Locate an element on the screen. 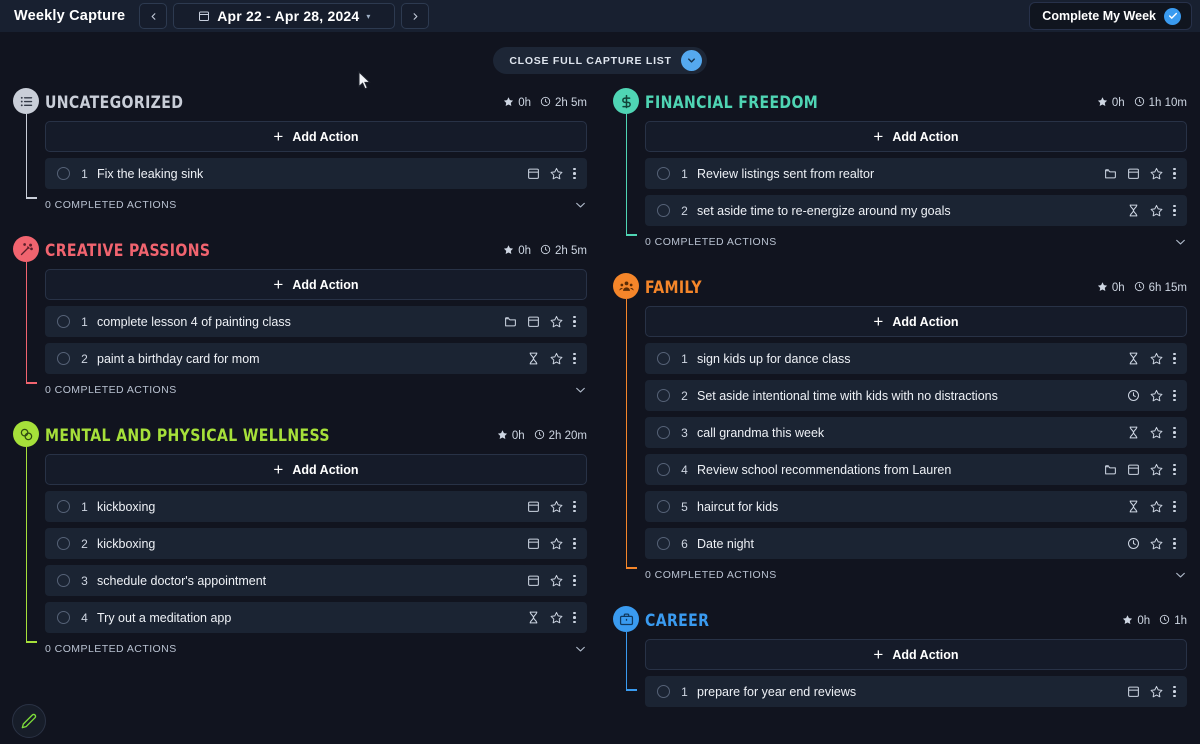 Image resolution: width=1200 pixels, height=744 pixels. dollar-icon is located at coordinates (626, 101).